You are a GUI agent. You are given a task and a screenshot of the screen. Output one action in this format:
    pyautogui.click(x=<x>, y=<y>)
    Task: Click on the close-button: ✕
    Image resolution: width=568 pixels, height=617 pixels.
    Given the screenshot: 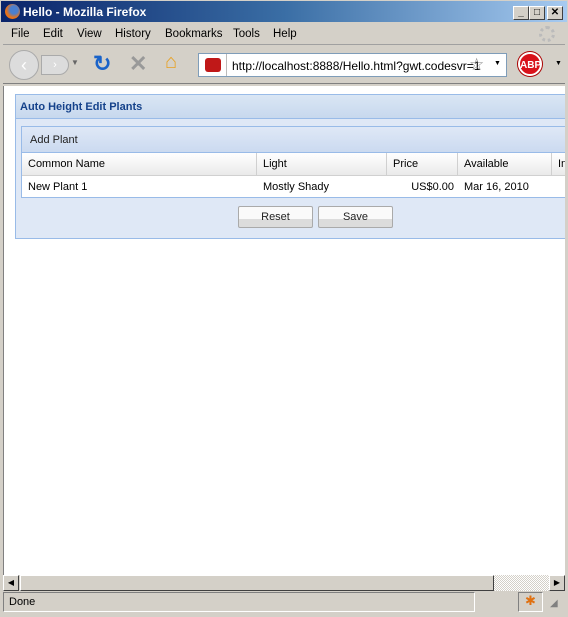 What is the action you would take?
    pyautogui.click(x=555, y=13)
    